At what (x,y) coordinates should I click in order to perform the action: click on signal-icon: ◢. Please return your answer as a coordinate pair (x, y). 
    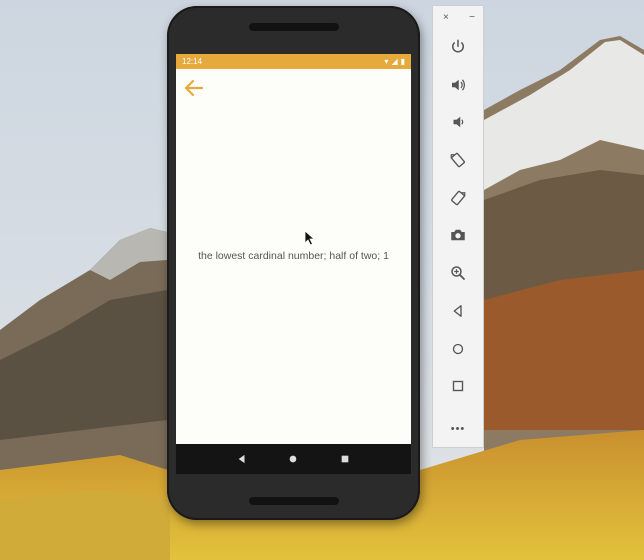
    Looking at the image, I should click on (394, 61).